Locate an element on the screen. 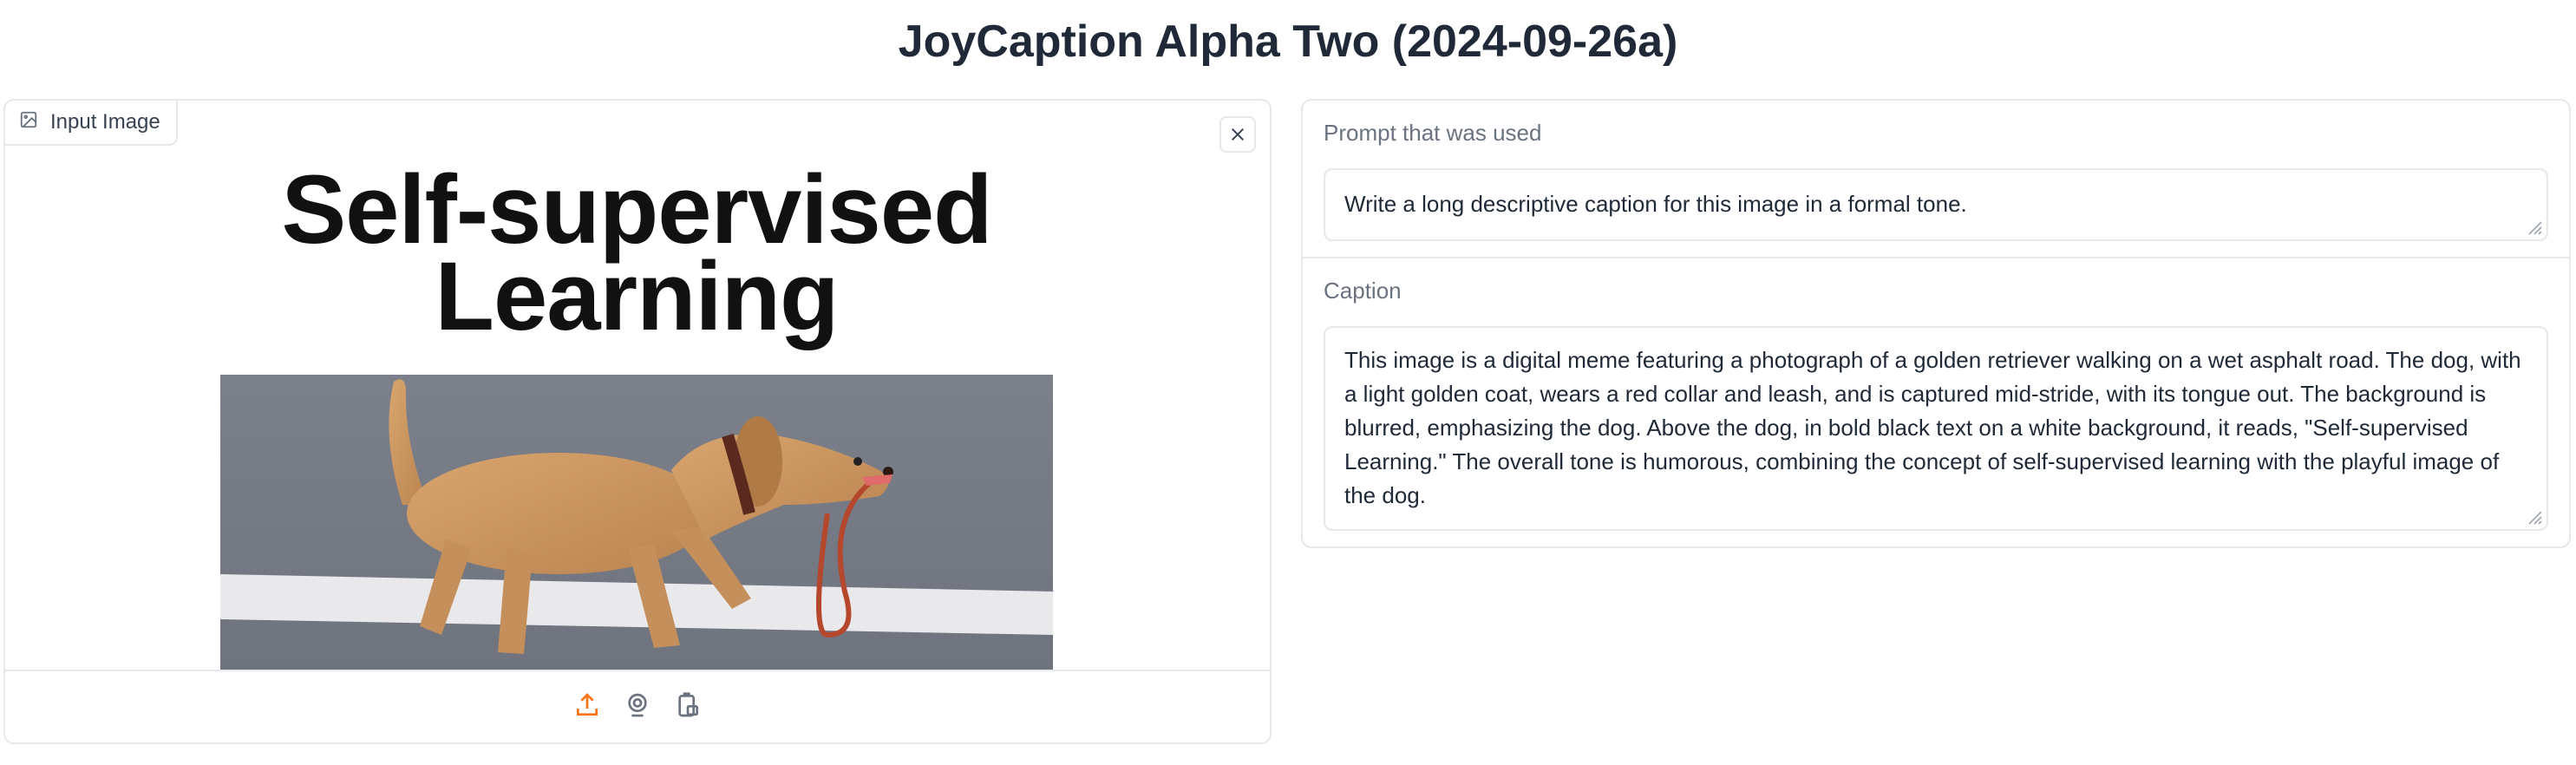 Image resolution: width=2576 pixels, height=765 pixels. caption-label: Caption is located at coordinates (1363, 291).